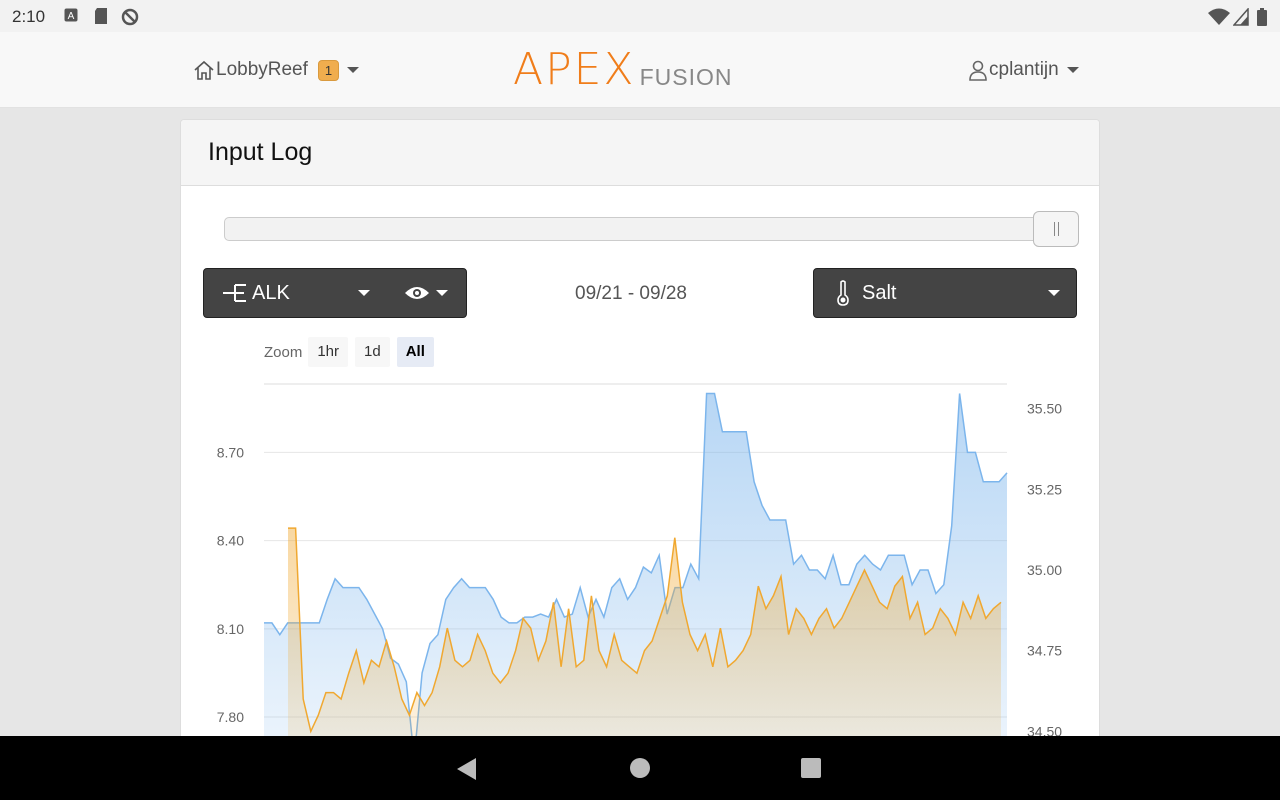 The width and height of the screenshot is (1280, 800). What do you see at coordinates (1044, 409) in the screenshot?
I see `right-tick-label: 35.50` at bounding box center [1044, 409].